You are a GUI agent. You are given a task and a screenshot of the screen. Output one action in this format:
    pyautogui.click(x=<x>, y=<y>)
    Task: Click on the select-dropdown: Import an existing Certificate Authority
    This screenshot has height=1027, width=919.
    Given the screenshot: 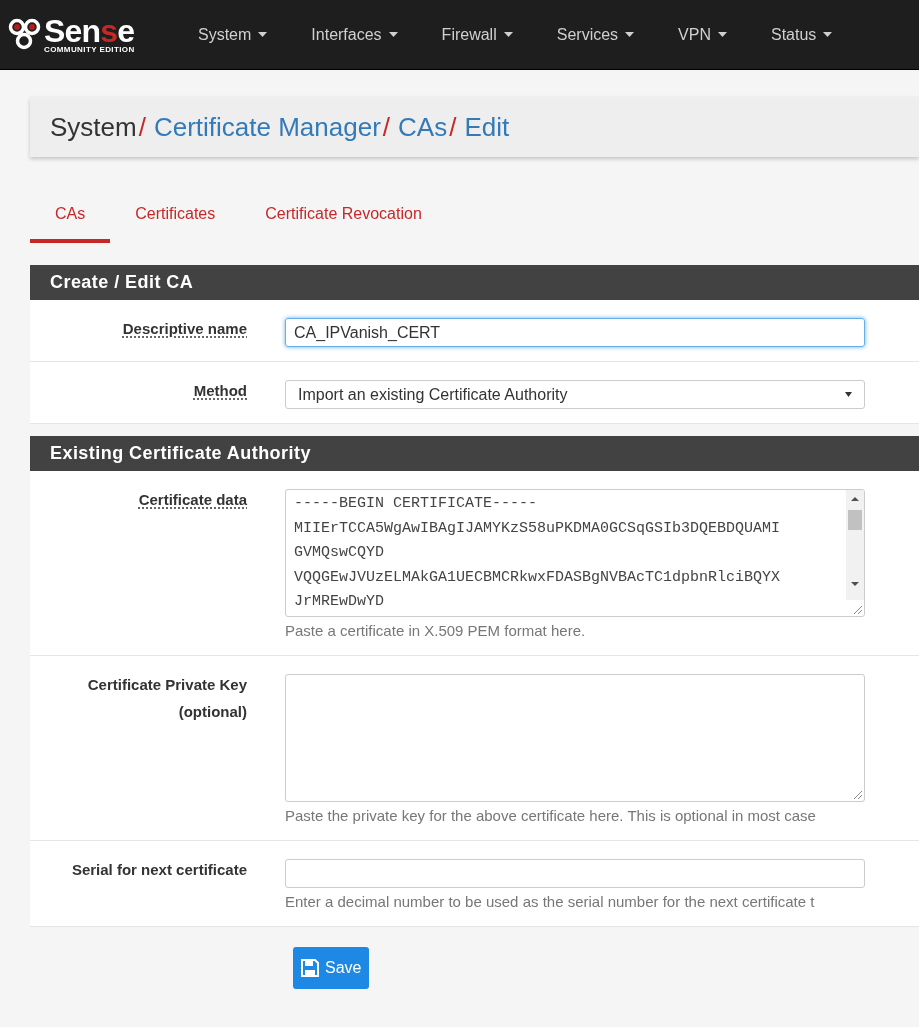 What is the action you would take?
    pyautogui.click(x=575, y=394)
    